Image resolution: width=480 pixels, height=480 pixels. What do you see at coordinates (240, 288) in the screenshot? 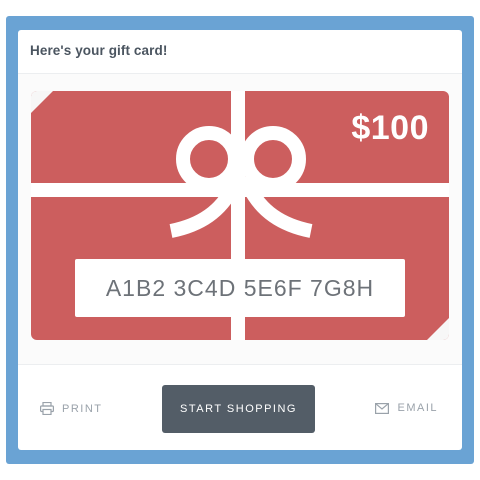
I see `gift-card-code: A1B2 3C4D 5E6F 7G8H` at bounding box center [240, 288].